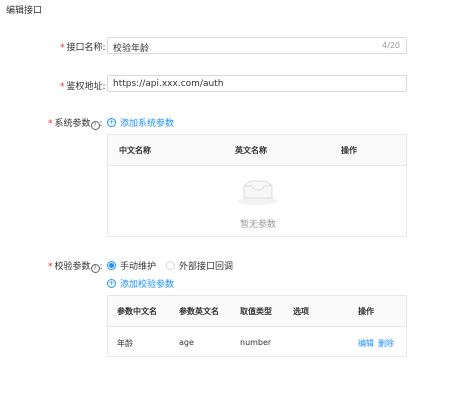 The height and width of the screenshot is (411, 474). I want to click on radio-checked-icon, so click(111, 265).